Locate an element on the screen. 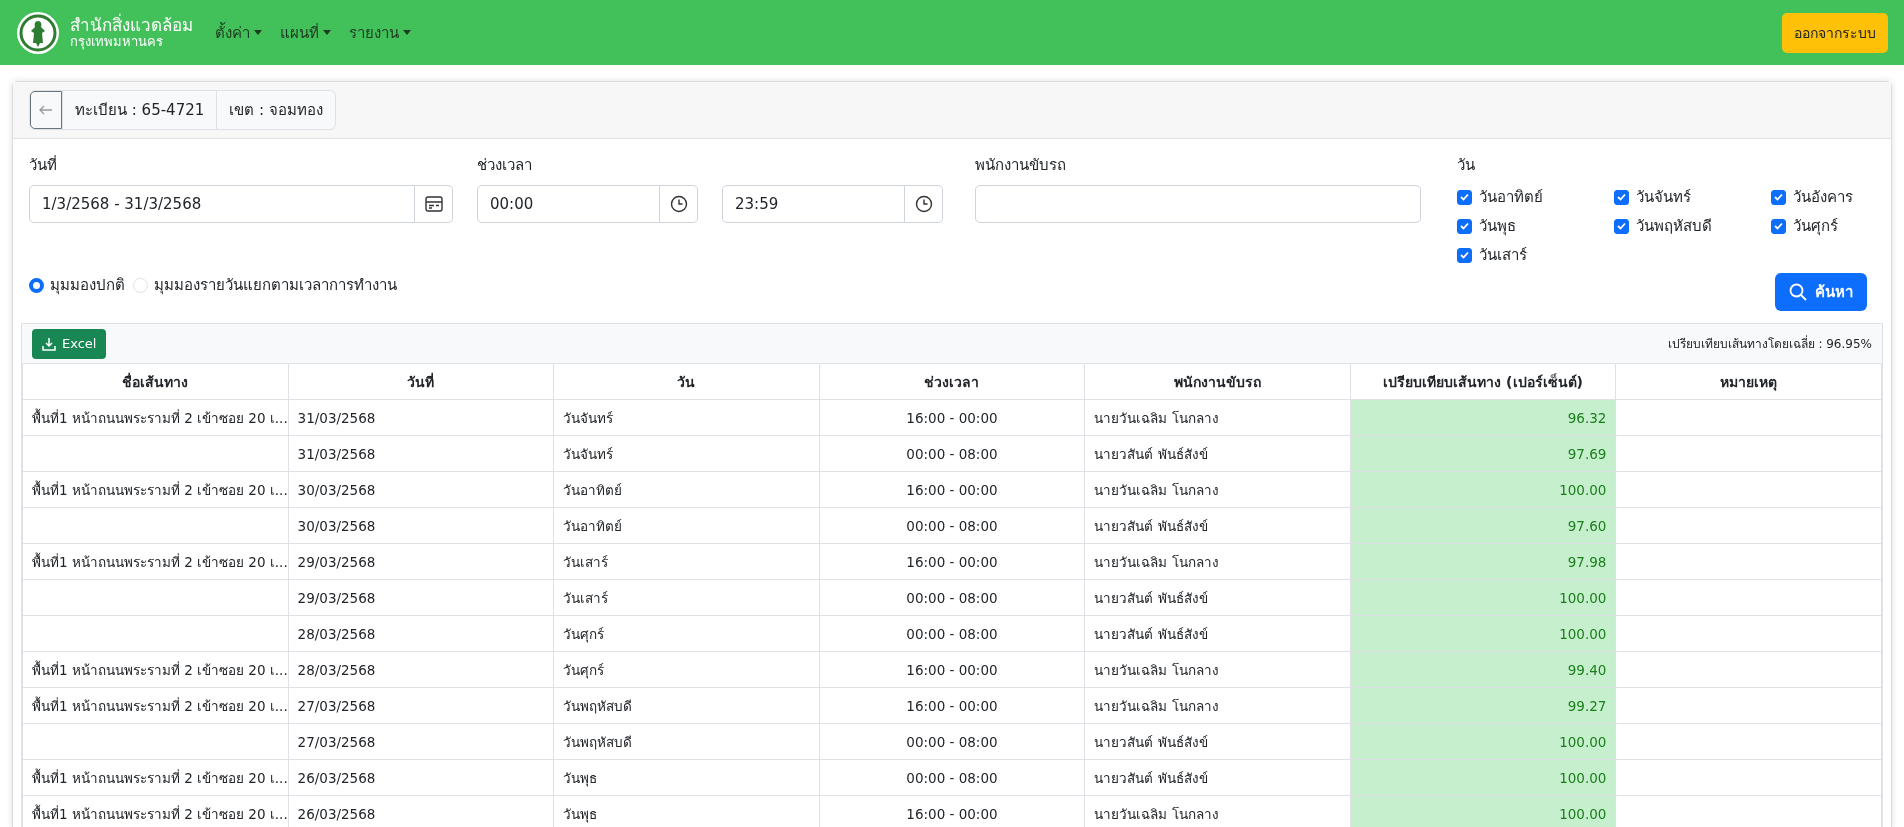 Image resolution: width=1904 pixels, height=827 pixels. registration-label: ทะเบียน : 65-4721 is located at coordinates (139, 110).